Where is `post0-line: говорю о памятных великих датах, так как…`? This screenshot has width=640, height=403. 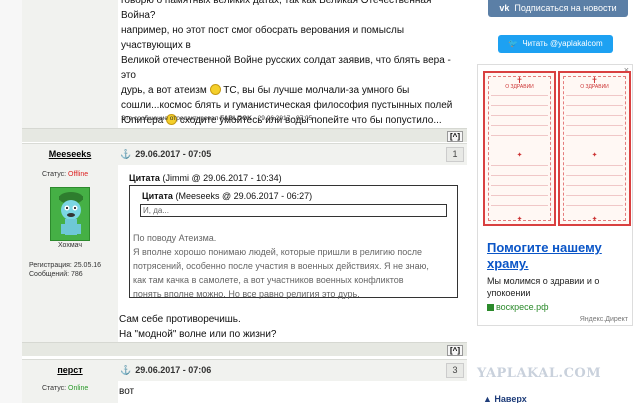
post0-line: говорю о памятных великих датах, так как… is located at coordinates (276, 10).